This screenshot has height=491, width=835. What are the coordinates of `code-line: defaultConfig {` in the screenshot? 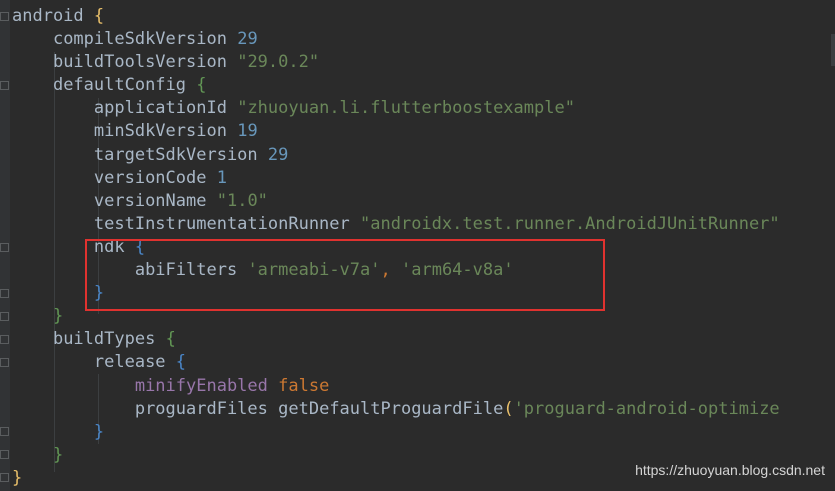 It's located at (396, 85).